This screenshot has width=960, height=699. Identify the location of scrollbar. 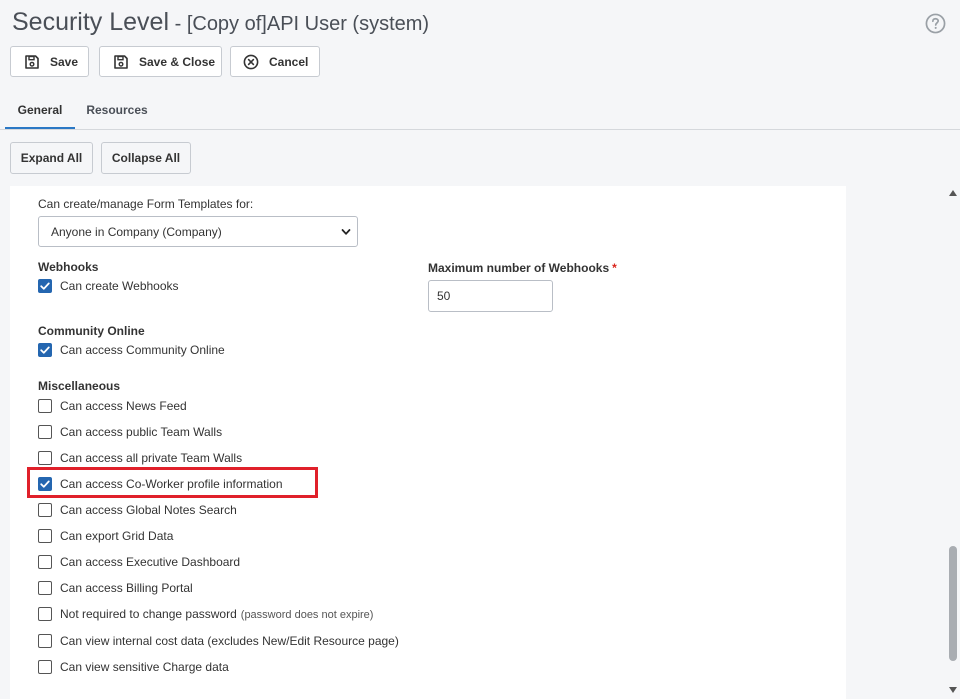
(953, 442).